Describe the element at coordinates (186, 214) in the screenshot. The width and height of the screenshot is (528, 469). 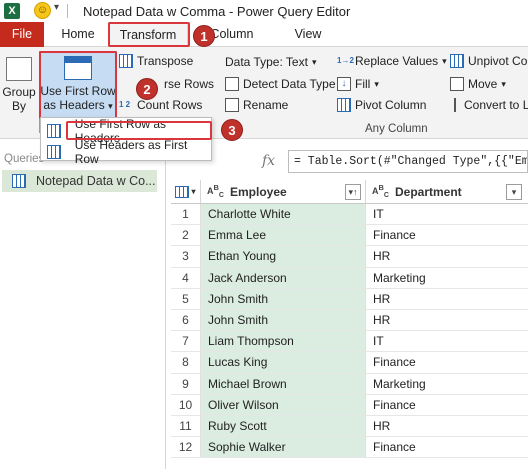
I see `row-number: 1` at that location.